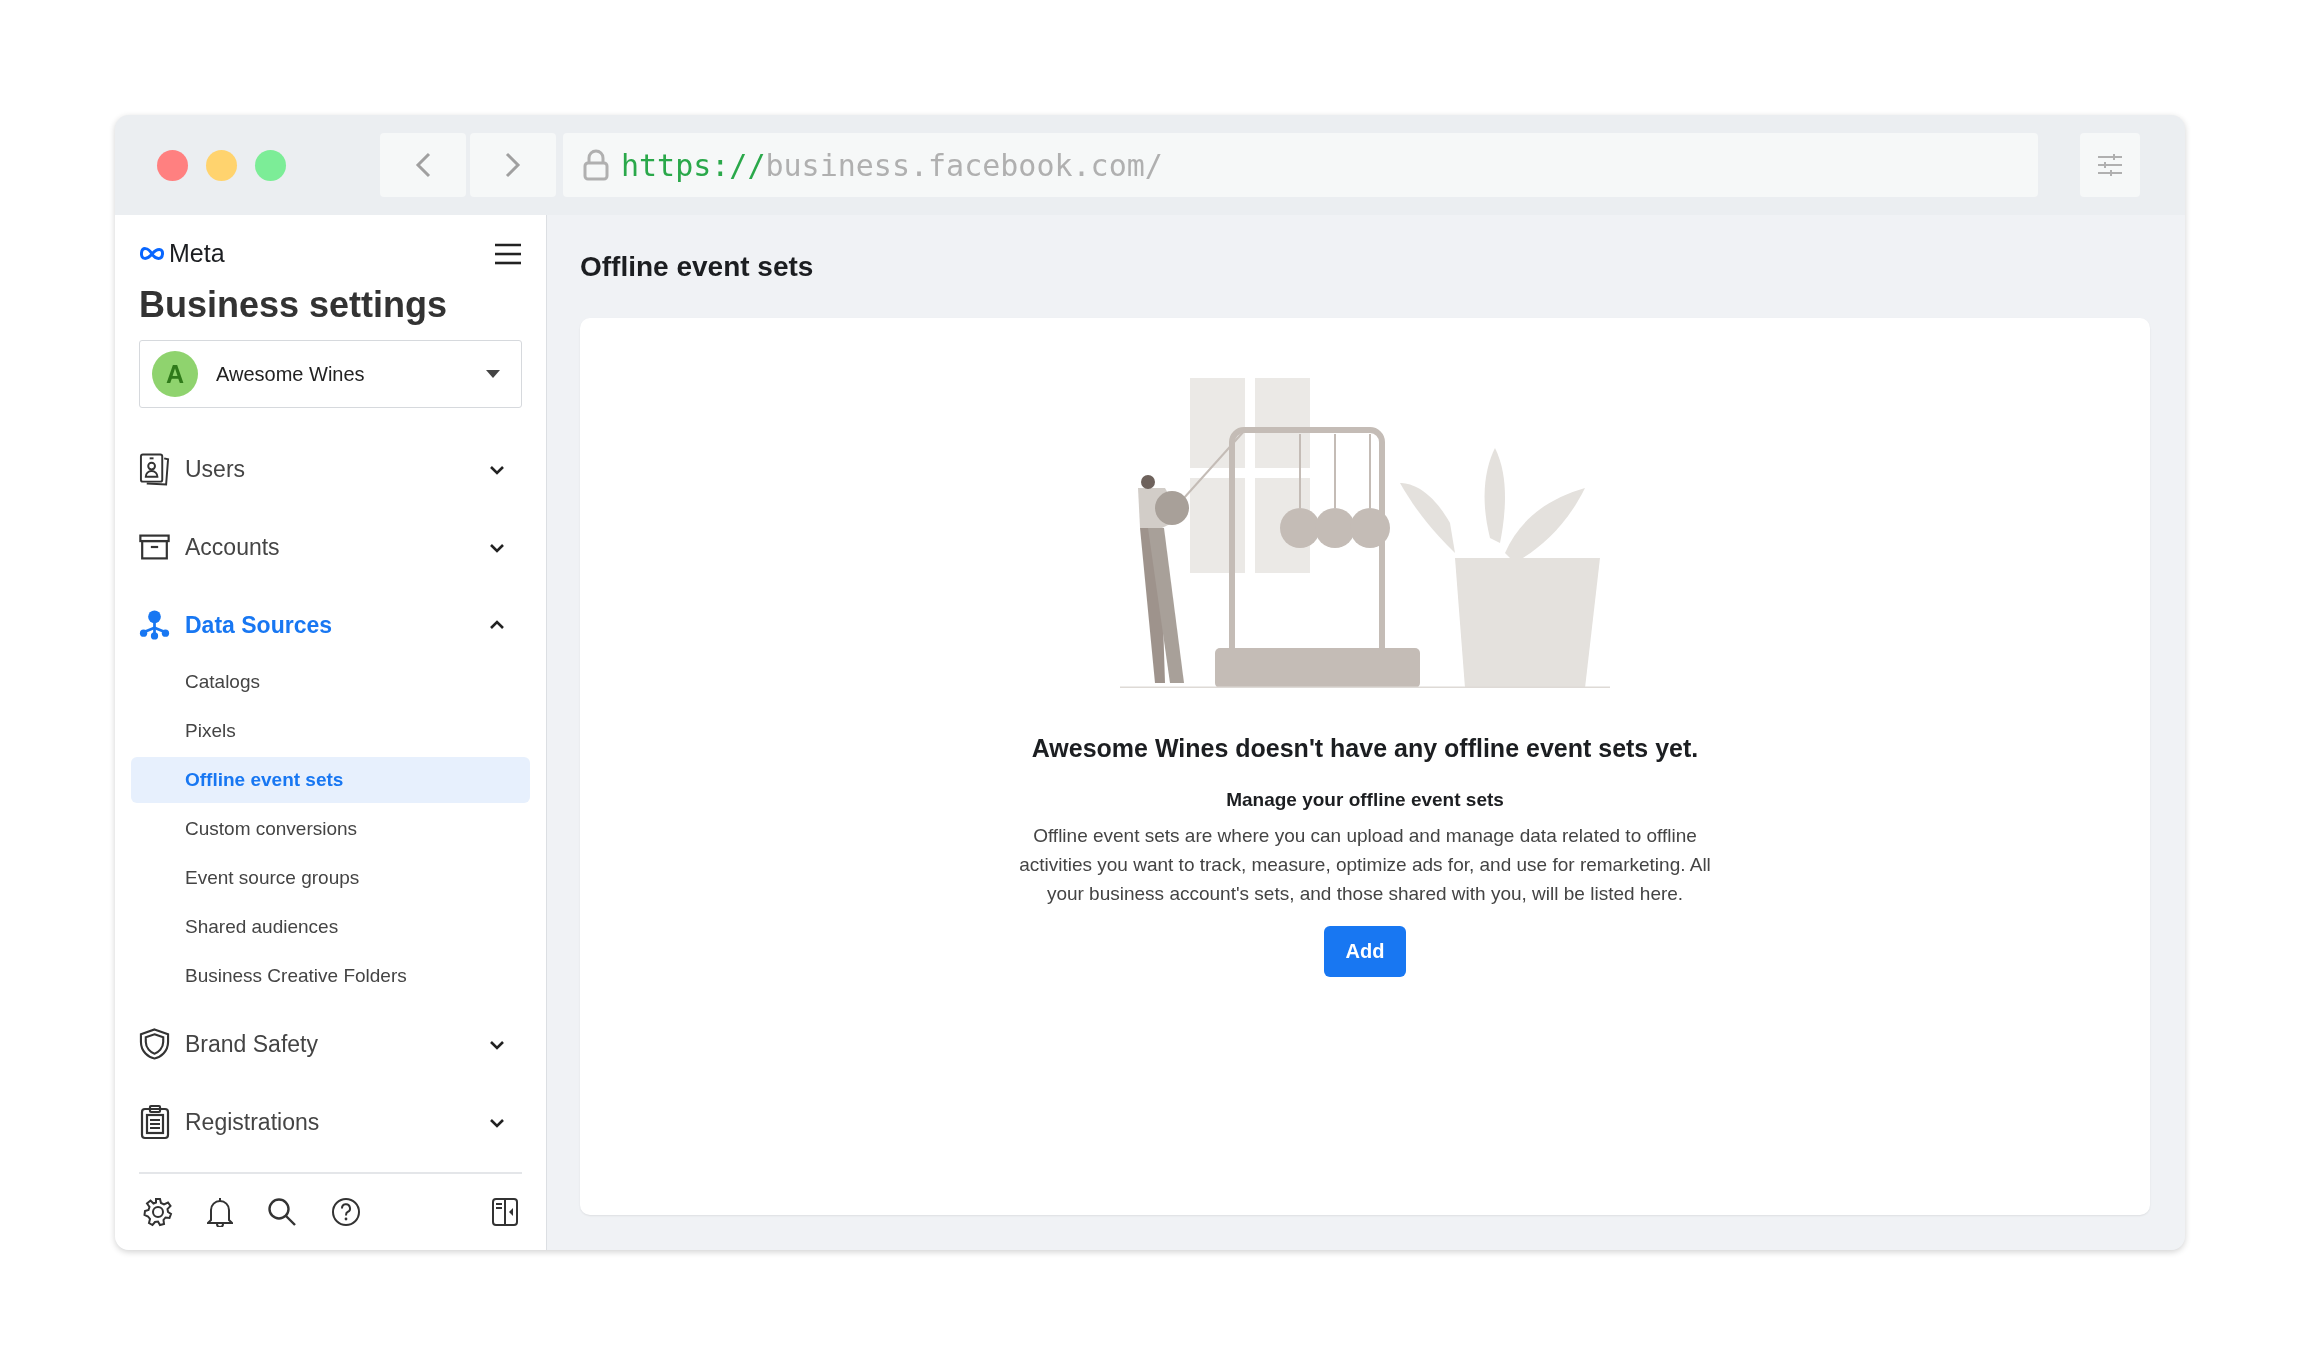 Image resolution: width=2300 pixels, height=1366 pixels. What do you see at coordinates (330, 829) in the screenshot?
I see `sidebar-subitem: Custom conversions` at bounding box center [330, 829].